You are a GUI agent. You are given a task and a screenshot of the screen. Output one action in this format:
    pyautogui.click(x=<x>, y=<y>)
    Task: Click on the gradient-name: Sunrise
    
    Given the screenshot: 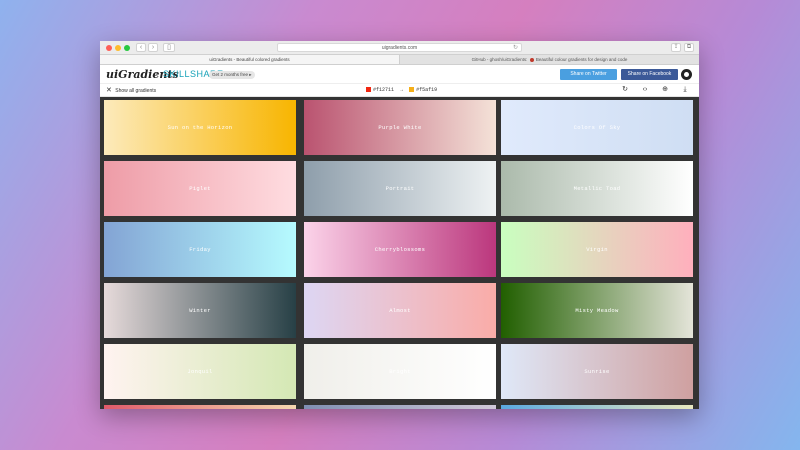 What is the action you would take?
    pyautogui.click(x=597, y=371)
    